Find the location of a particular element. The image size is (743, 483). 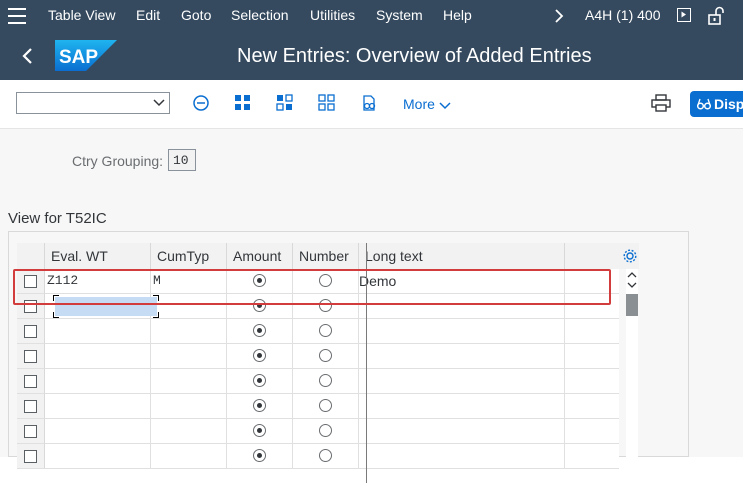

vertical-scrollbar is located at coordinates (632, 364).